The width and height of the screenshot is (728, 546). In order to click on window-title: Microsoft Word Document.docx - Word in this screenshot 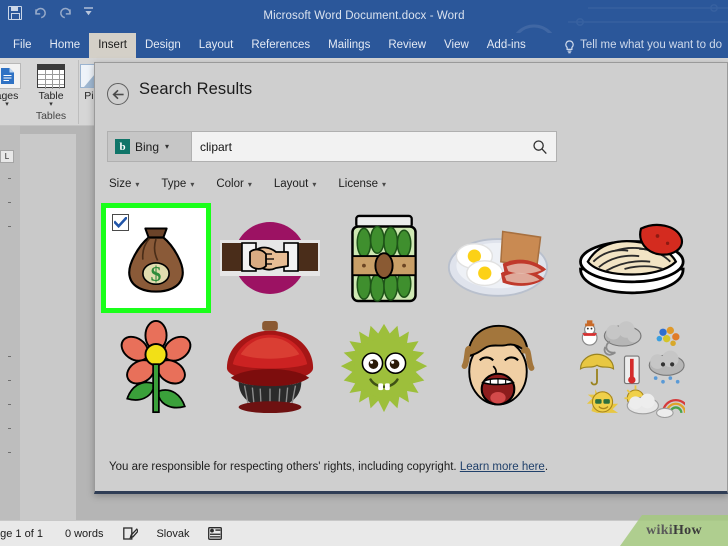, I will do `click(364, 16)`.